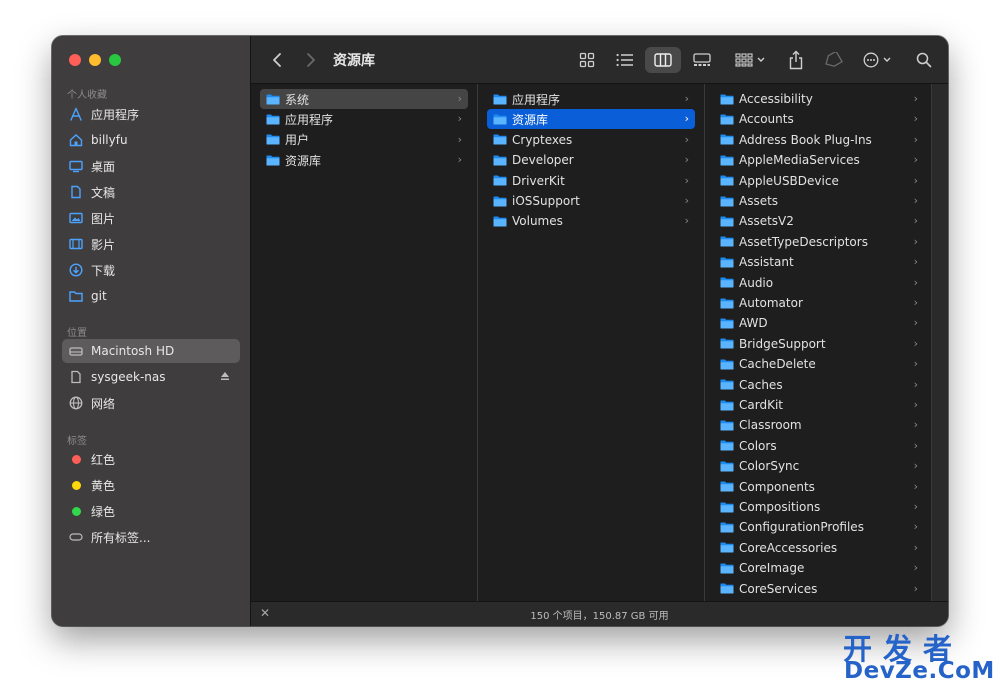  I want to click on gallery-view-button, so click(702, 60).